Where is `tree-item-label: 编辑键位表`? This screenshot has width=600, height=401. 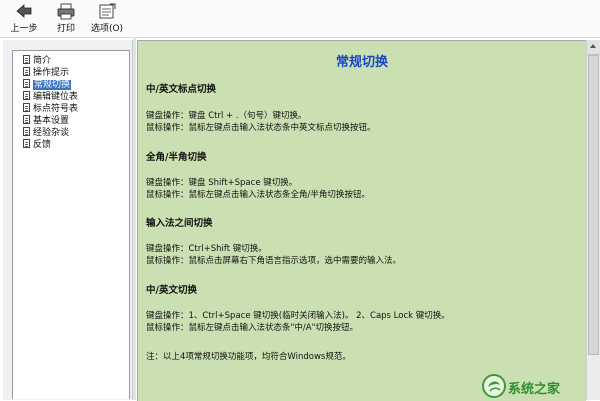 tree-item-label: 编辑键位表 is located at coordinates (56, 97).